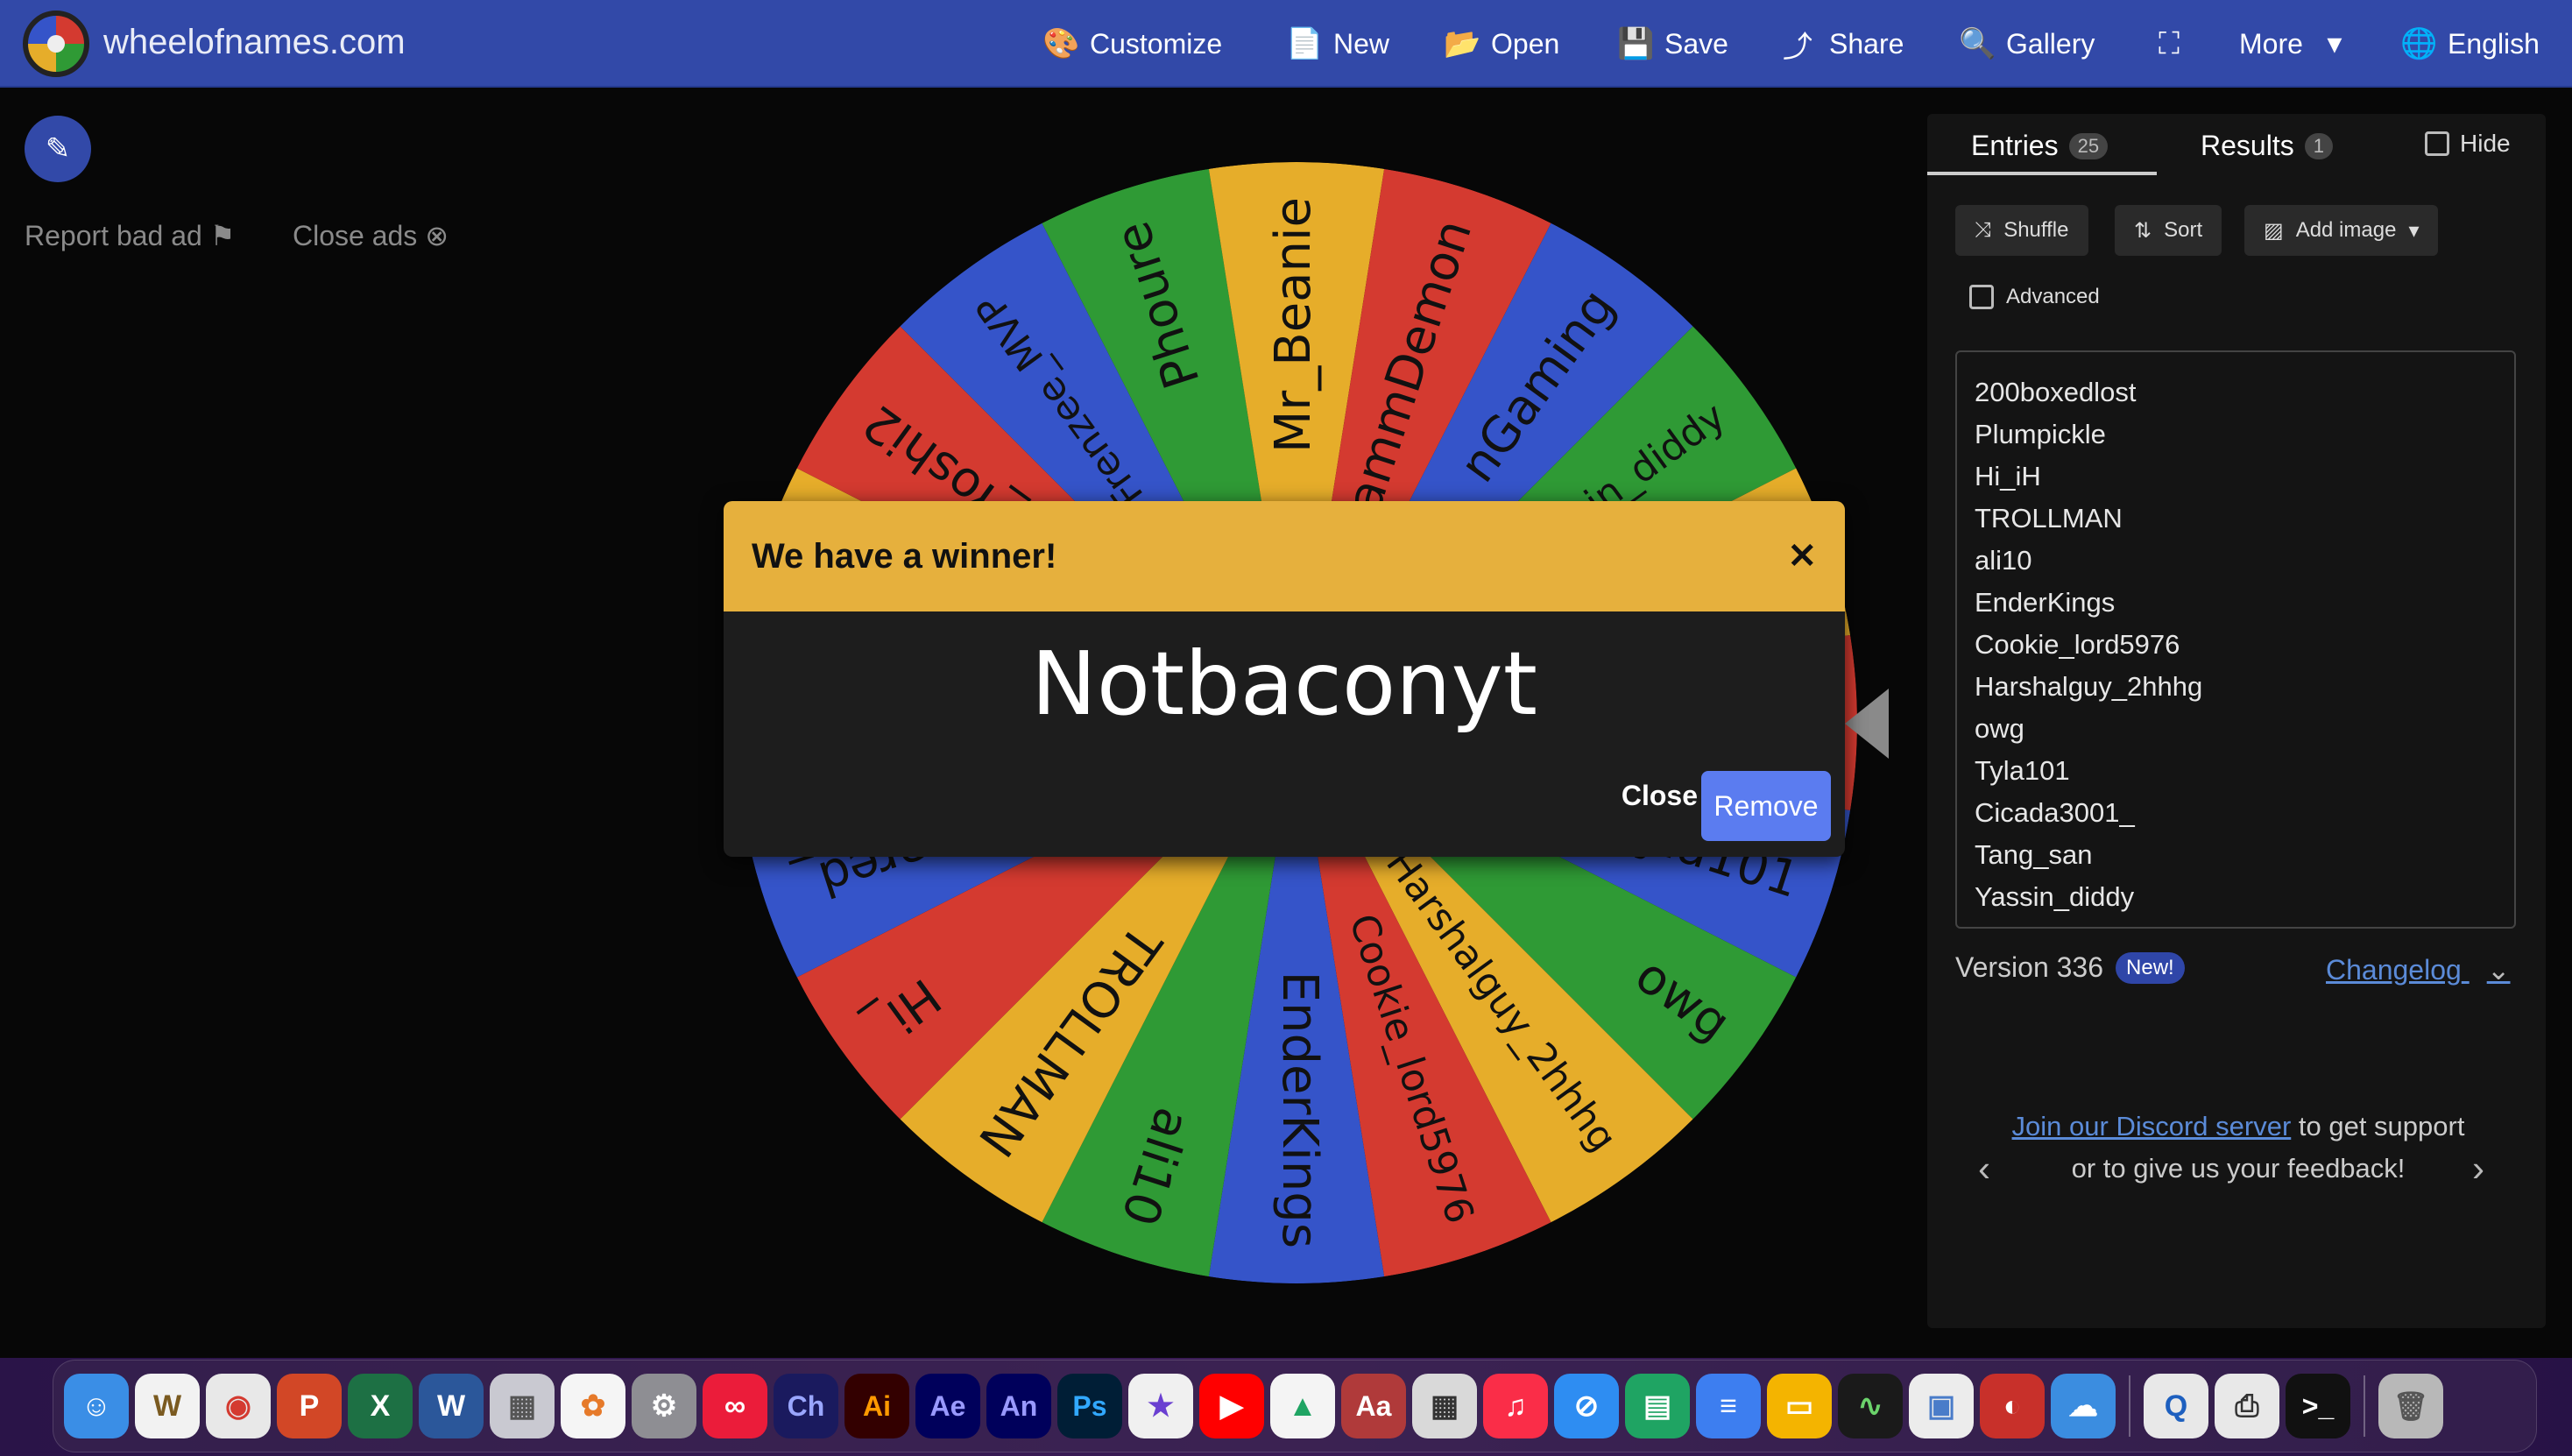 The image size is (2572, 1456). Describe the element at coordinates (309, 1406) in the screenshot. I see `dock-powerpoint-icon: P` at that location.